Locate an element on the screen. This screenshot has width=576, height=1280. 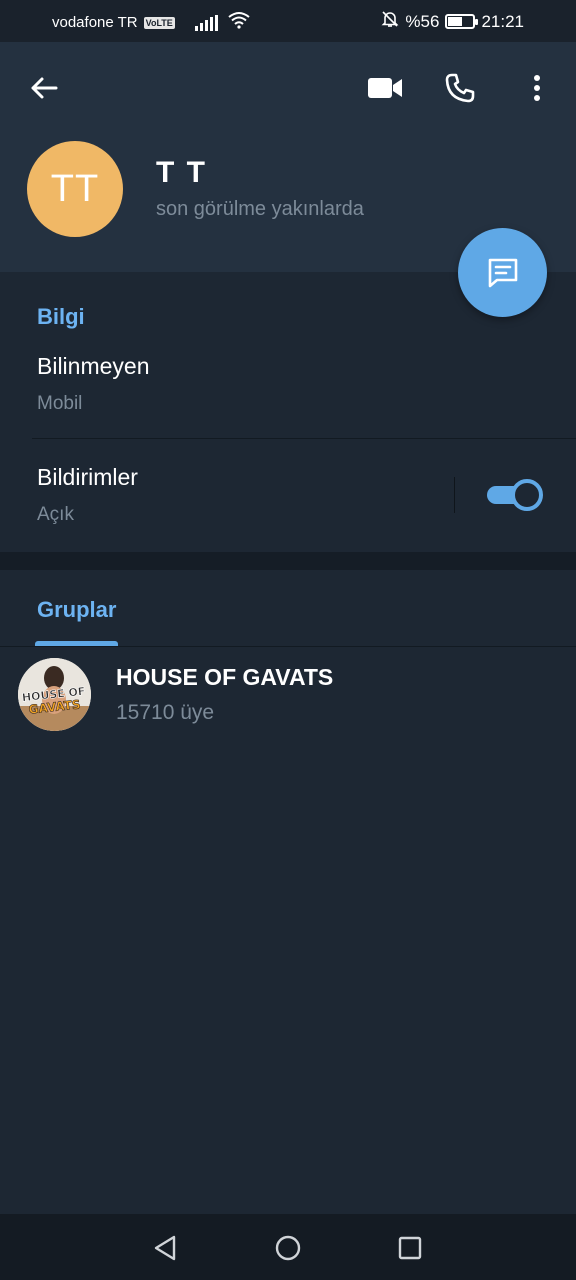
bell-off-icon is located at coordinates (390, 21).